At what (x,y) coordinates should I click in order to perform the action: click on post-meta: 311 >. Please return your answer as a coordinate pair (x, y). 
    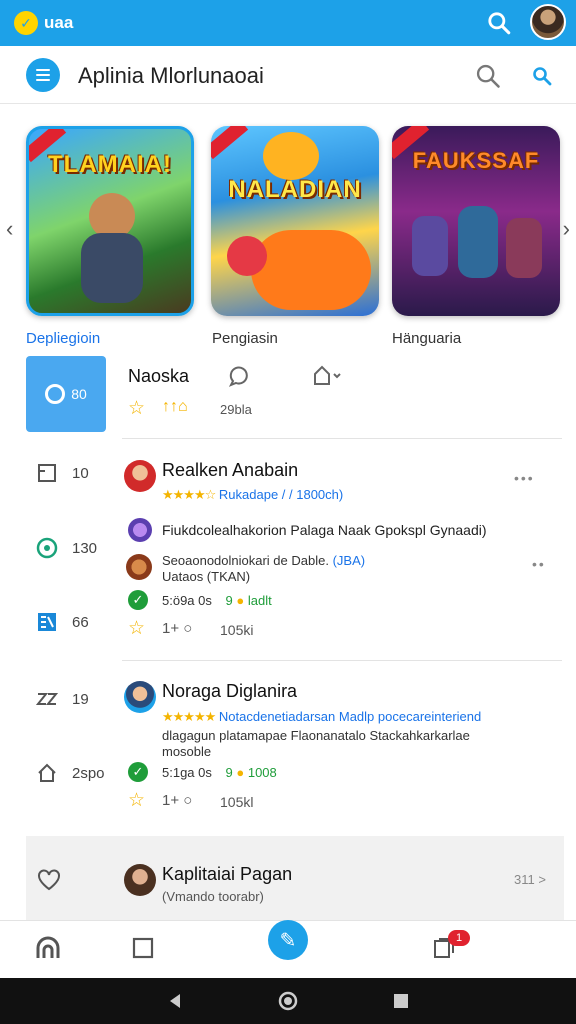
    Looking at the image, I should click on (530, 879).